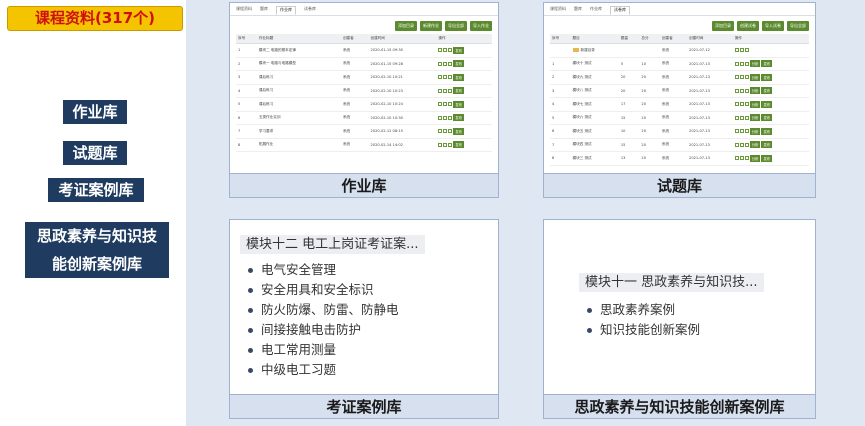 This screenshot has height=426, width=865. Describe the element at coordinates (679, 145) in the screenshot. I see `table-row: 7 模块四 测试 15 20 系统 2021-07-13 分析 发布` at that location.